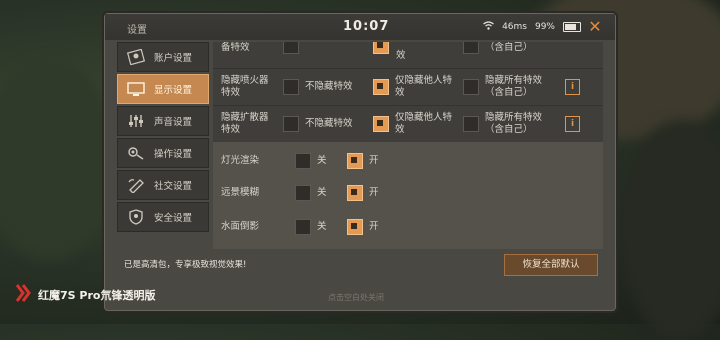  Describe the element at coordinates (173, 90) in the screenshot. I see `sidebar-item-label: 显示设置` at that location.